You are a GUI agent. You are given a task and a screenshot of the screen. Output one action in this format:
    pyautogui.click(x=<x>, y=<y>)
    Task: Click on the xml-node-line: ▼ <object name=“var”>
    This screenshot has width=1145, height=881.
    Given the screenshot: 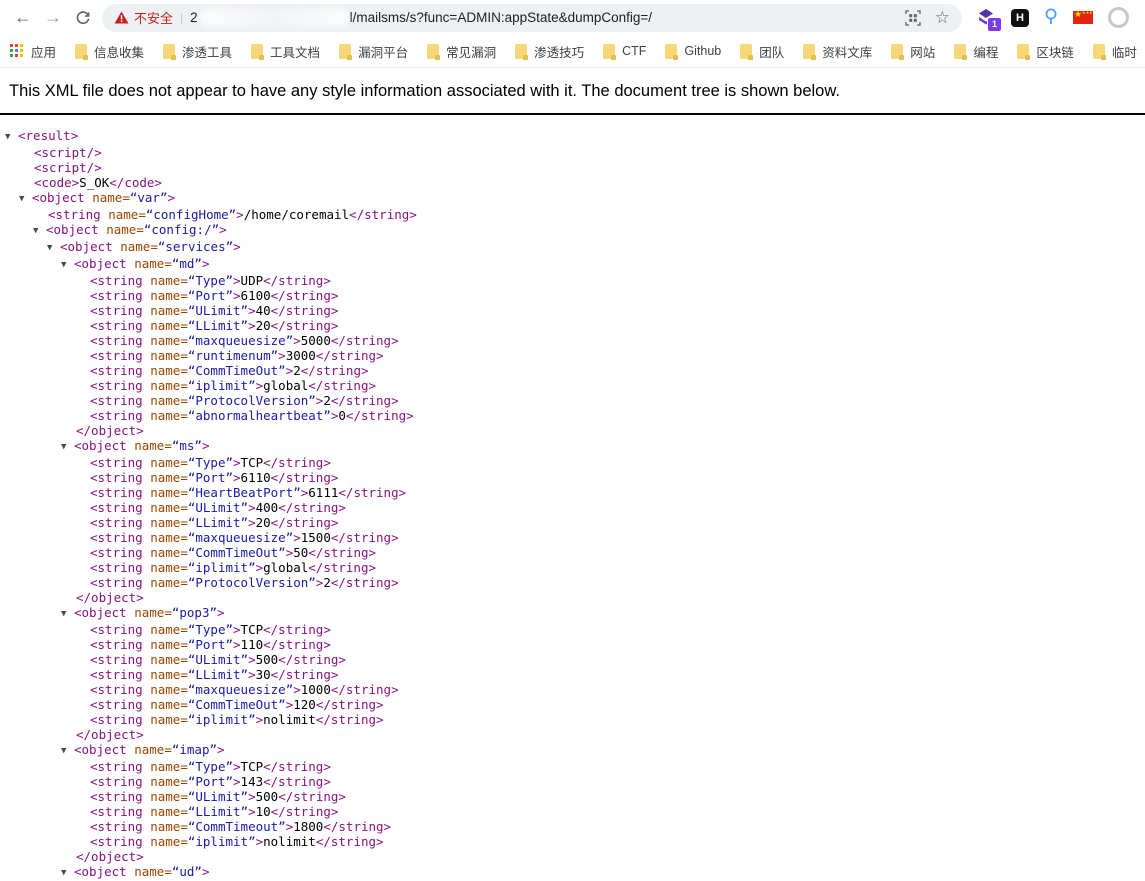 What is the action you would take?
    pyautogui.click(x=97, y=198)
    